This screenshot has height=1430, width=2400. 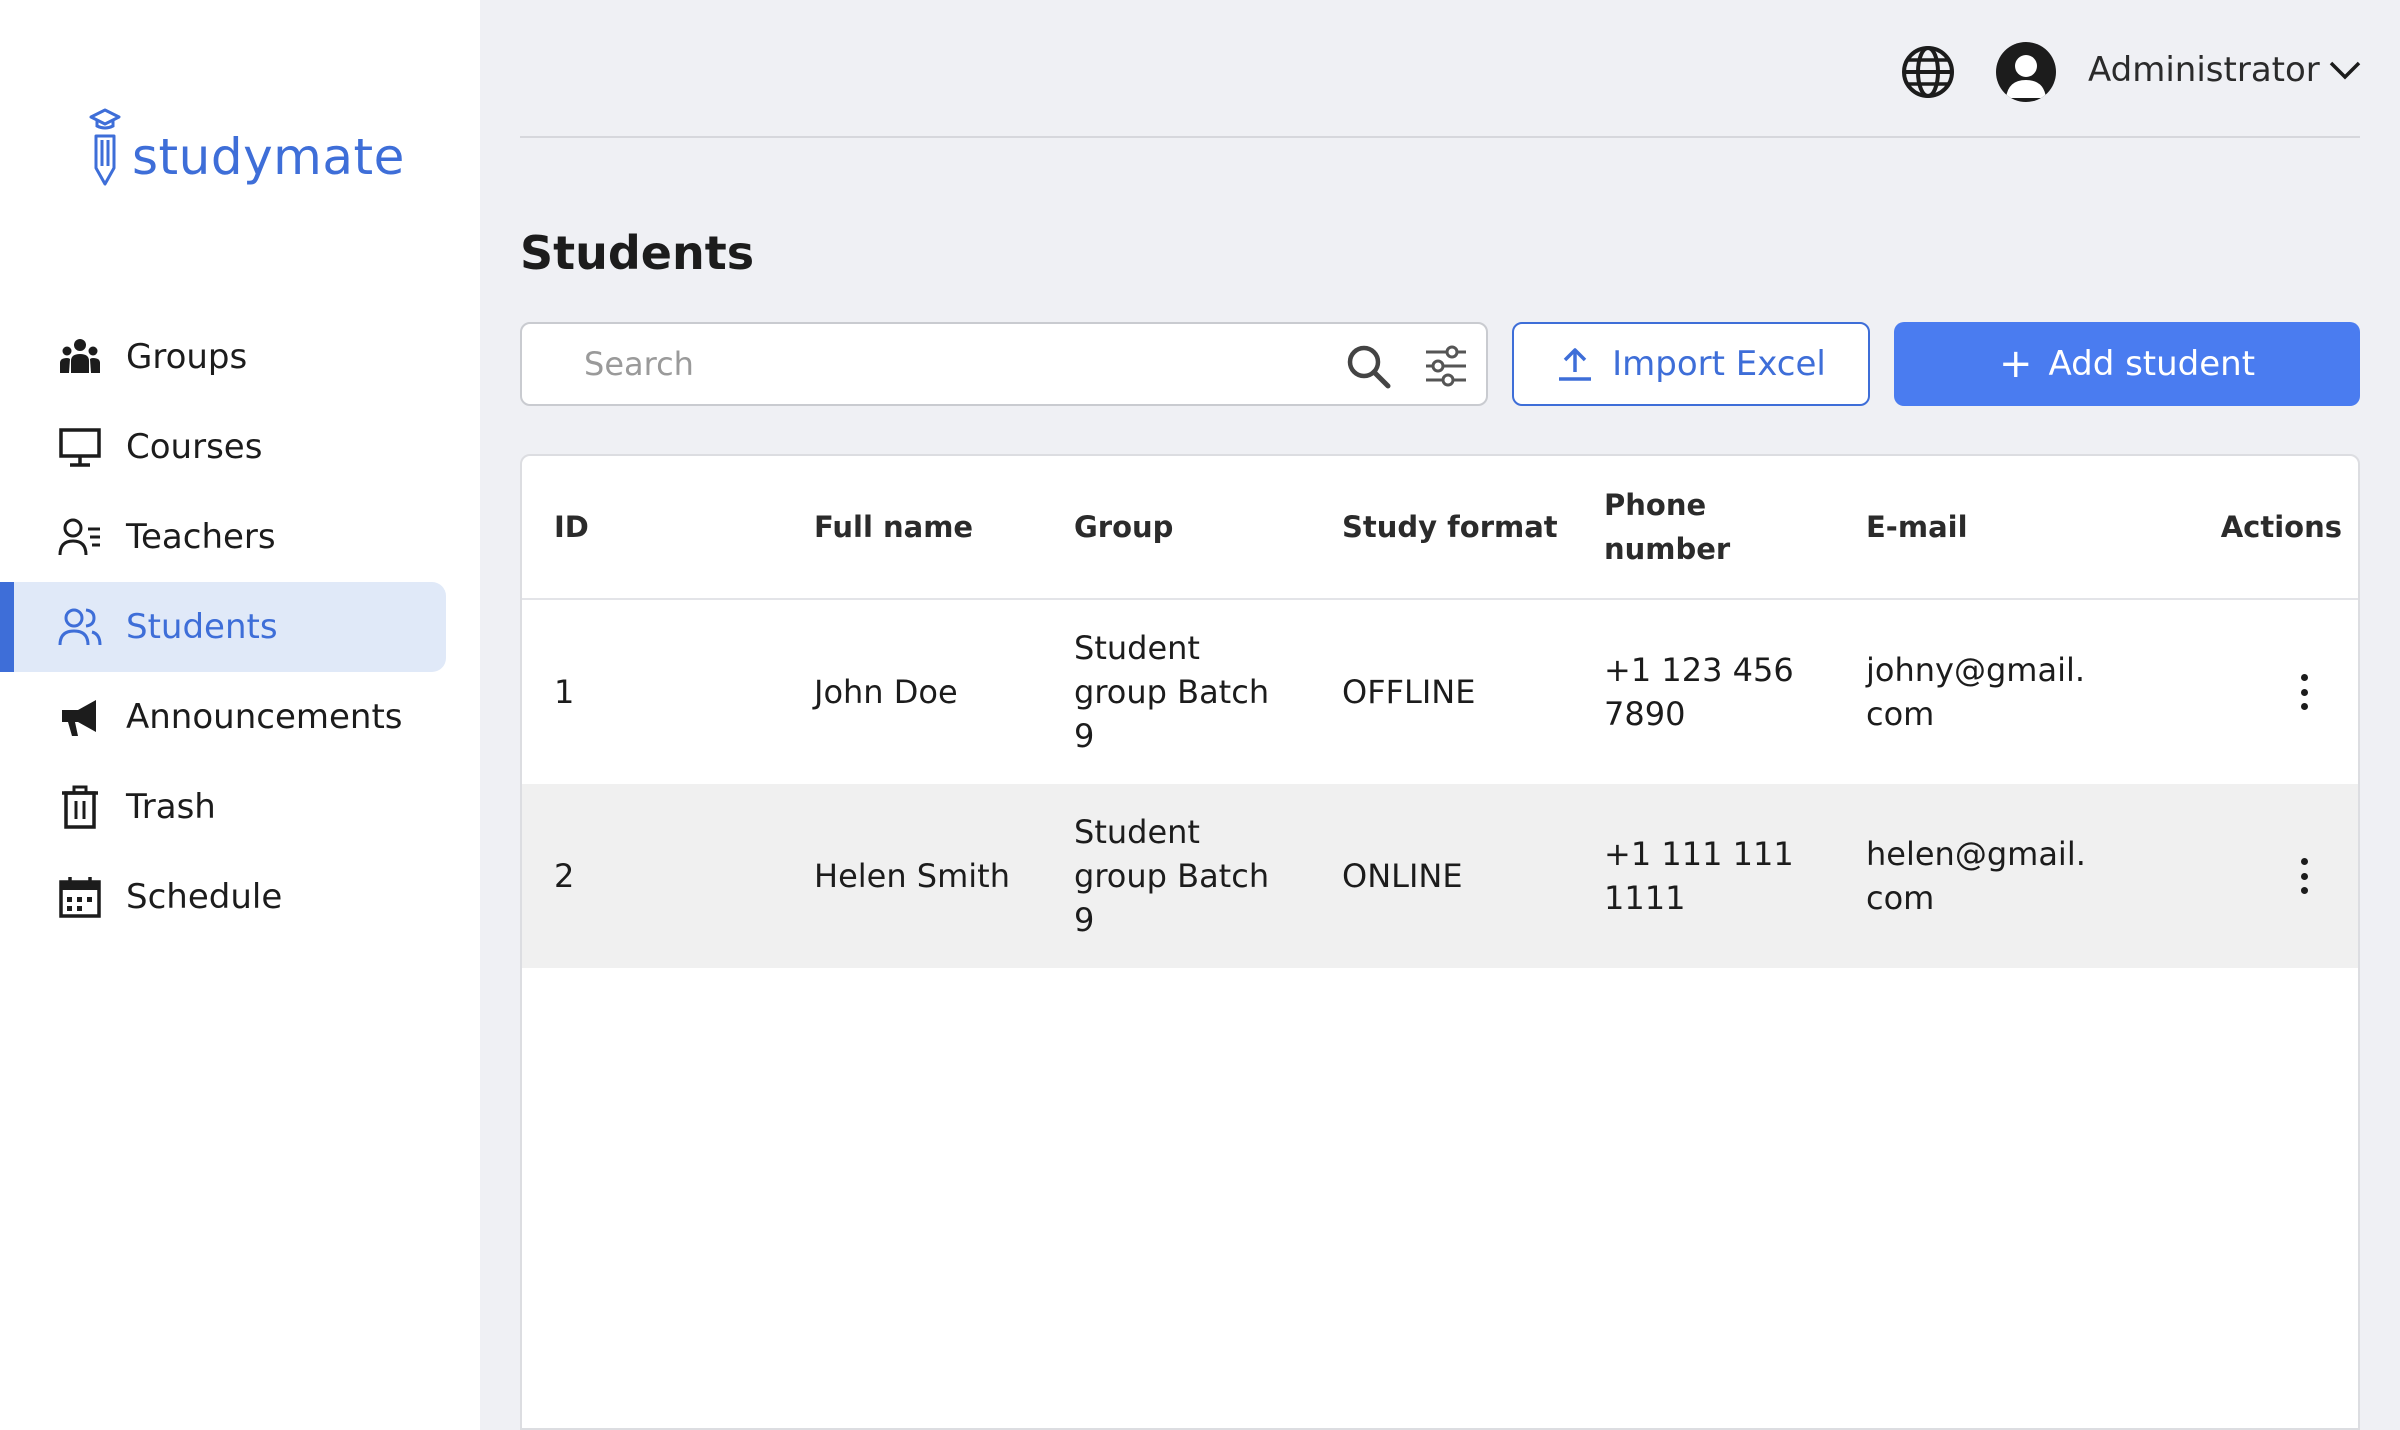 What do you see at coordinates (2152, 364) in the screenshot?
I see `add-student-label: Add student` at bounding box center [2152, 364].